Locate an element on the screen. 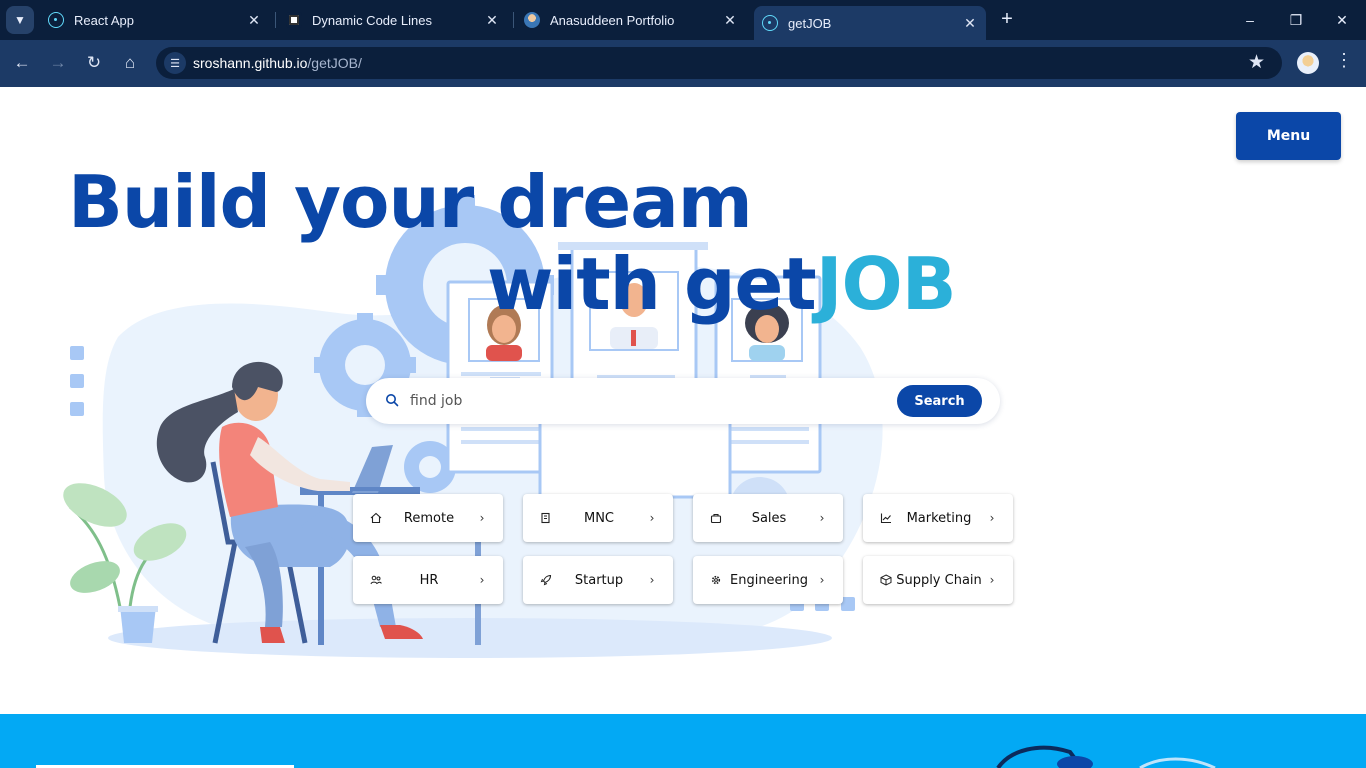  category-label: Marketing is located at coordinates (939, 518).